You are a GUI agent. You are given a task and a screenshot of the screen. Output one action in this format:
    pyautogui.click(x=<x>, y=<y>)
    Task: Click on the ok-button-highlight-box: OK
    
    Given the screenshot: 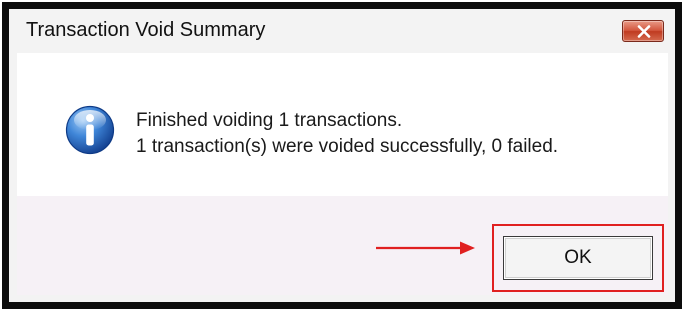 What is the action you would take?
    pyautogui.click(x=578, y=258)
    